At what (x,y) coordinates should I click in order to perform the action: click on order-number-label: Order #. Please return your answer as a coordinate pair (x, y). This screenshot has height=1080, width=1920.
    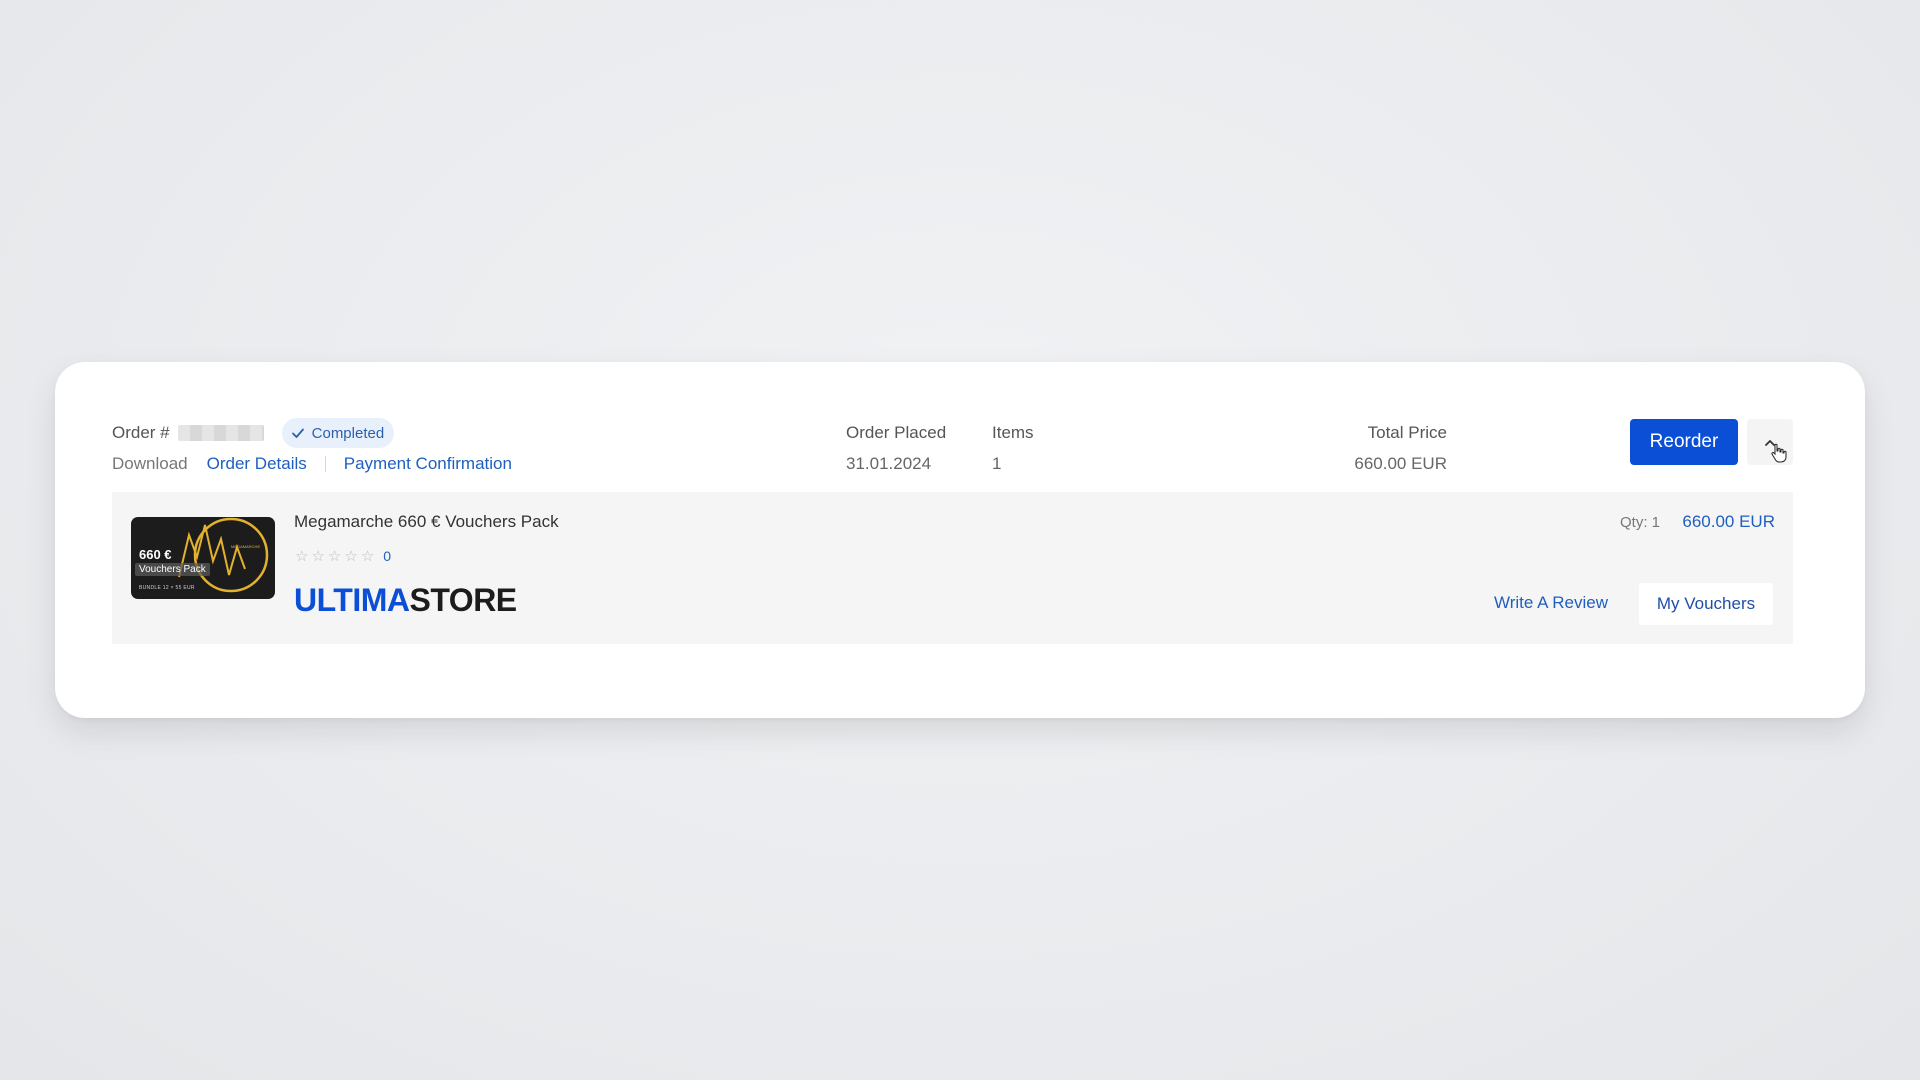
    Looking at the image, I should click on (141, 432).